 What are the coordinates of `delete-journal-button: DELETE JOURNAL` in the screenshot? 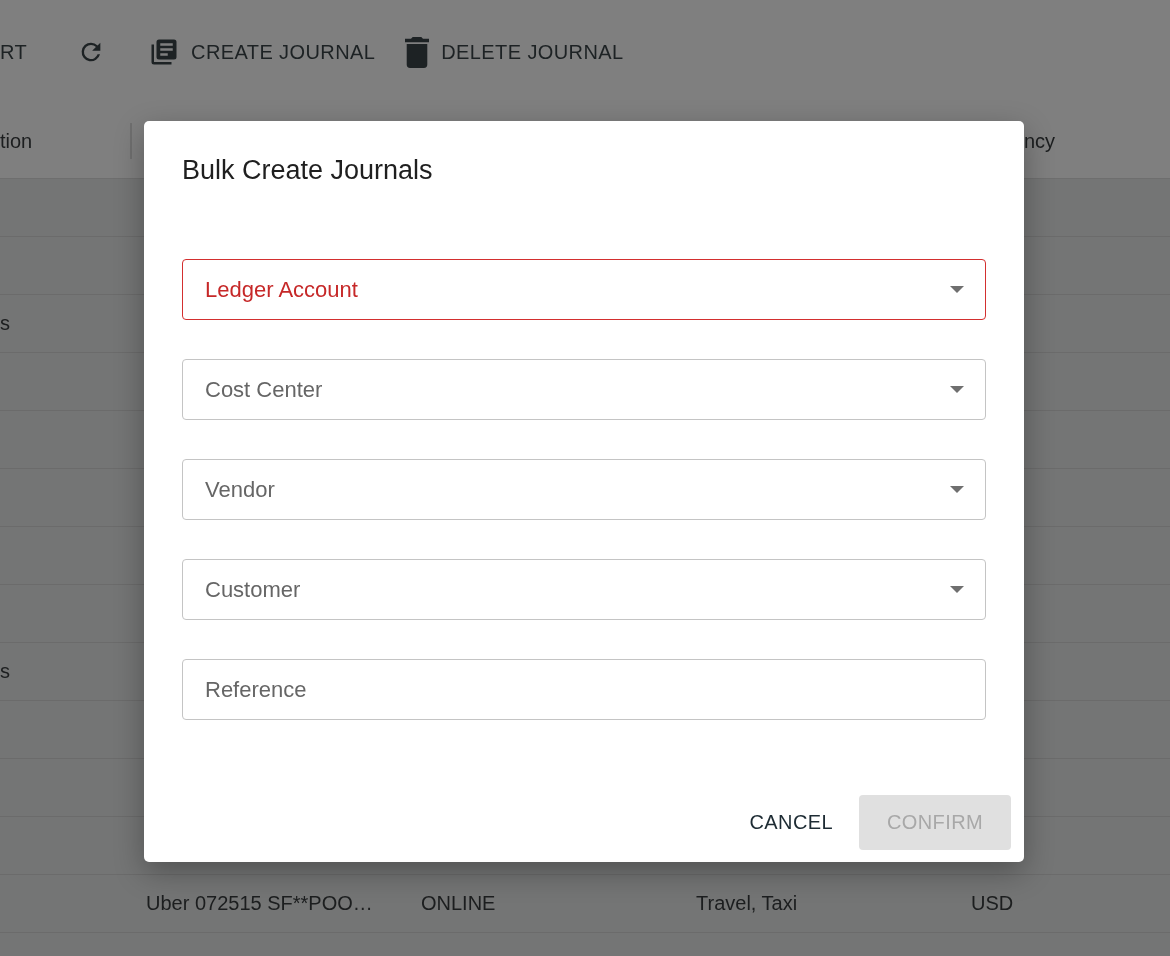 It's located at (514, 52).